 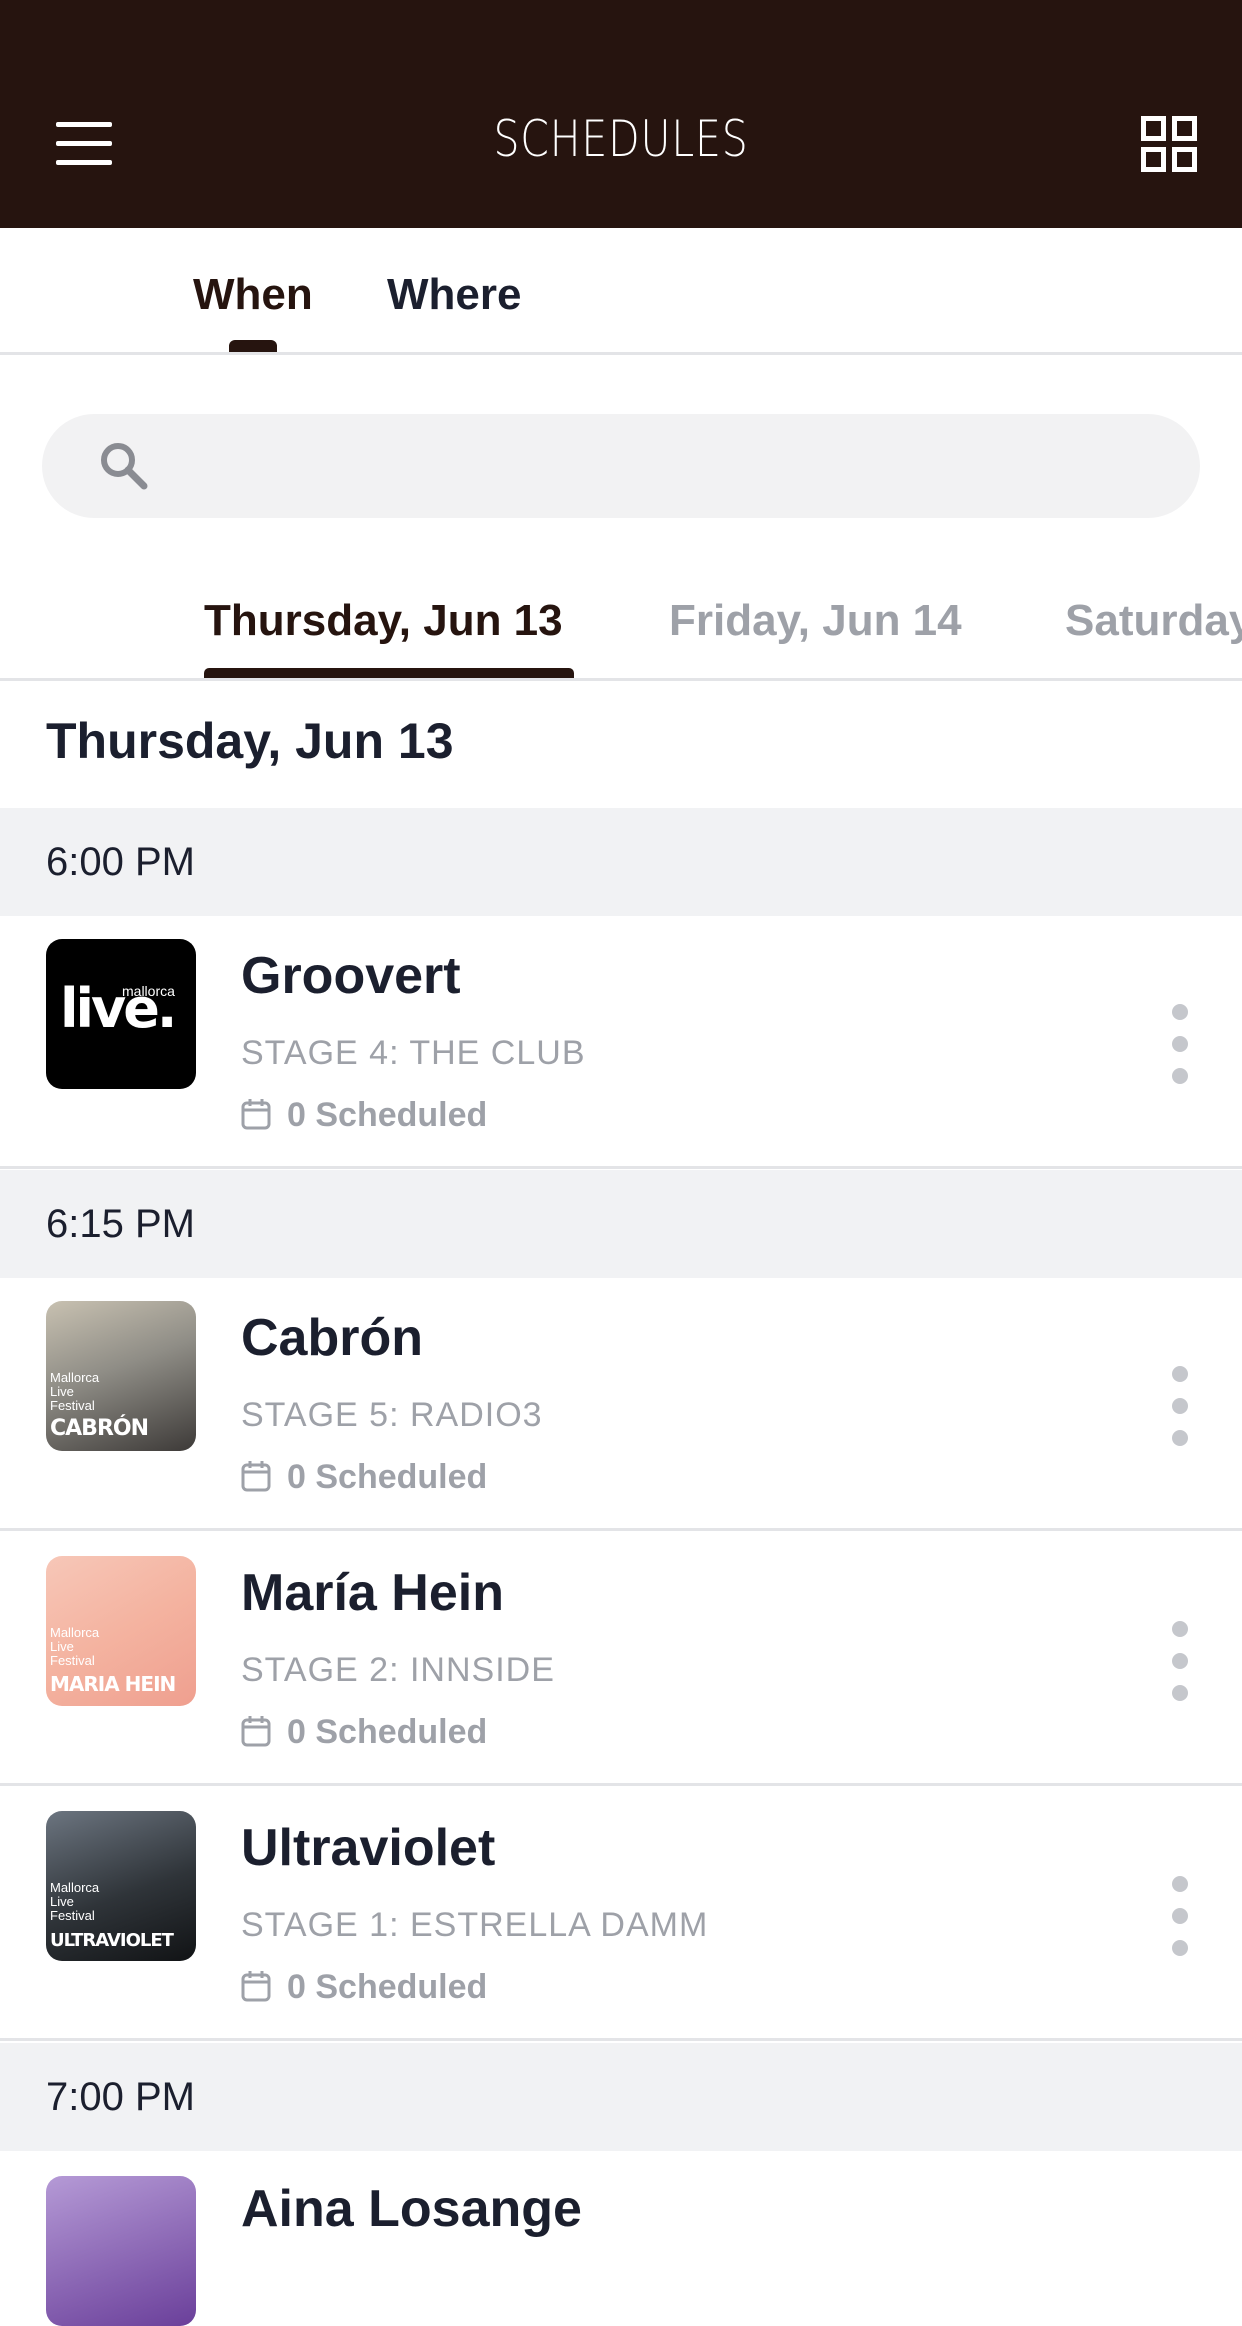 What do you see at coordinates (621, 2238) in the screenshot?
I see `list-item: Aina Losange` at bounding box center [621, 2238].